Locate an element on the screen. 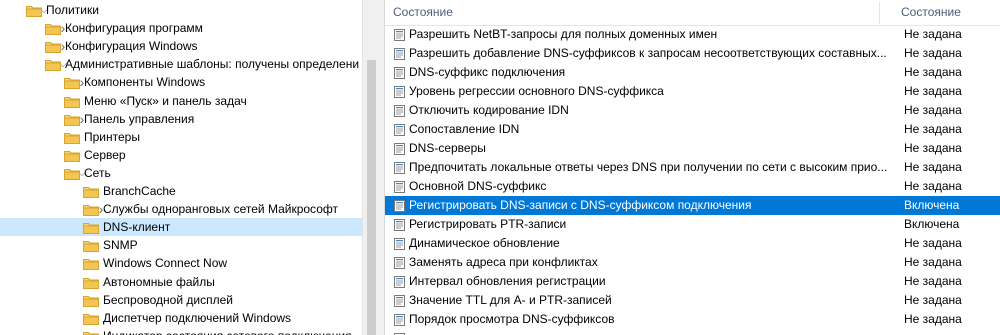  tree-item: DNS-клиент is located at coordinates (181, 227).